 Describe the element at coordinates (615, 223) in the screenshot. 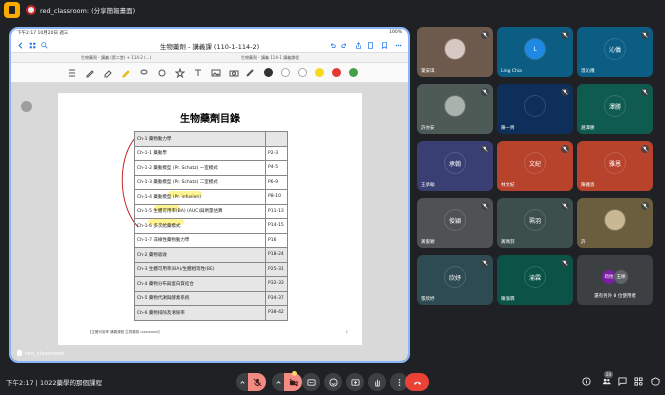

I see `participant-tile: 許` at that location.